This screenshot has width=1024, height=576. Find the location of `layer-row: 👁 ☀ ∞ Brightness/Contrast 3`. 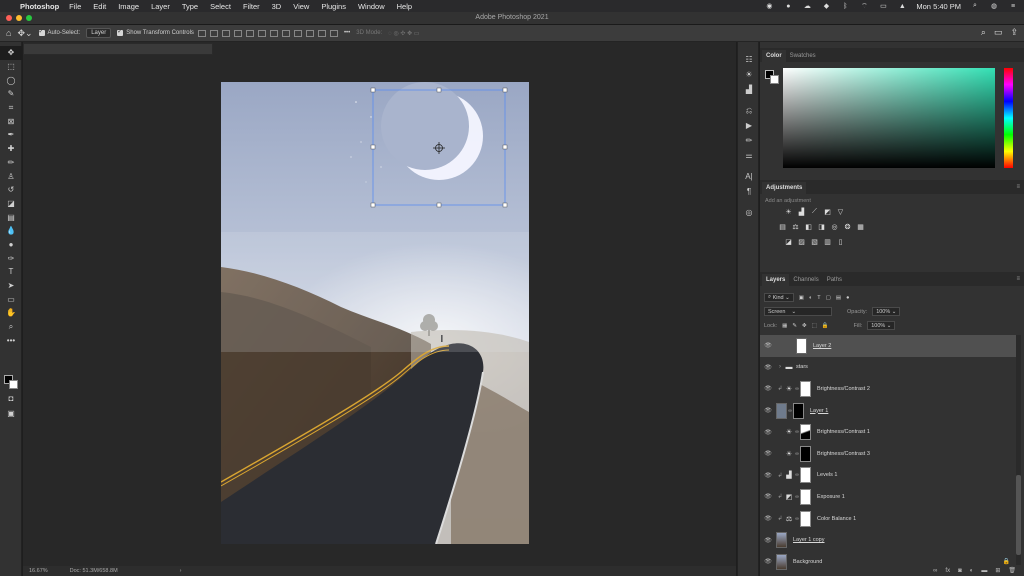

layer-row: 👁 ☀ ∞ Brightness/Contrast 3 is located at coordinates (888, 454).